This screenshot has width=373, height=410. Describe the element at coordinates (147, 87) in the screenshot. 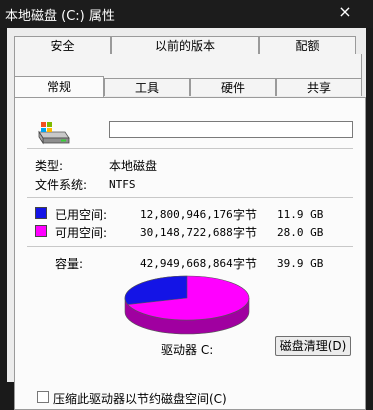

I see `tab-tools: 工具` at that location.